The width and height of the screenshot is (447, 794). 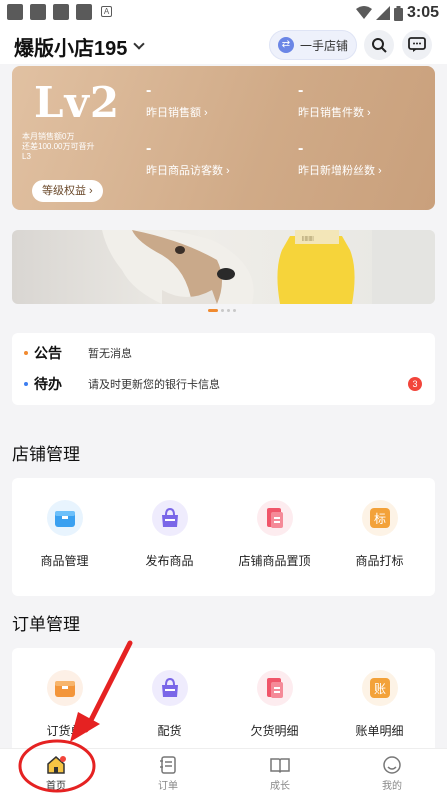 What do you see at coordinates (110, 354) in the screenshot?
I see `announcement-text: 暂无消息` at bounding box center [110, 354].